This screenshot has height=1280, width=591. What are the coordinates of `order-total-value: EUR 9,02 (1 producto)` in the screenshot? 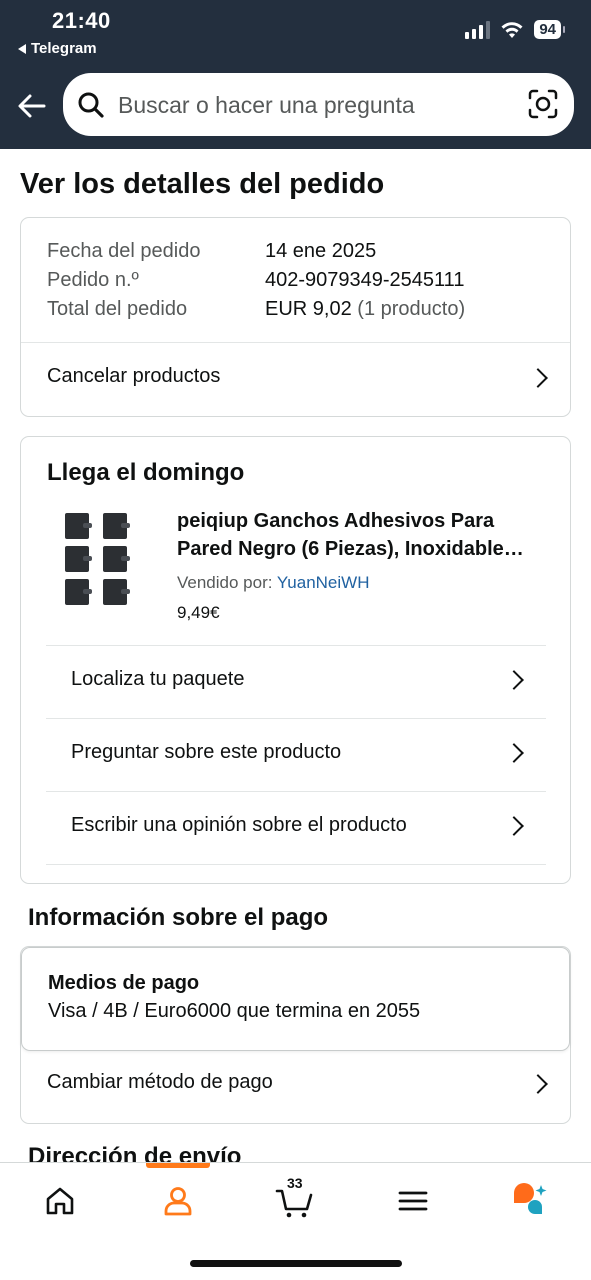 It's located at (365, 309).